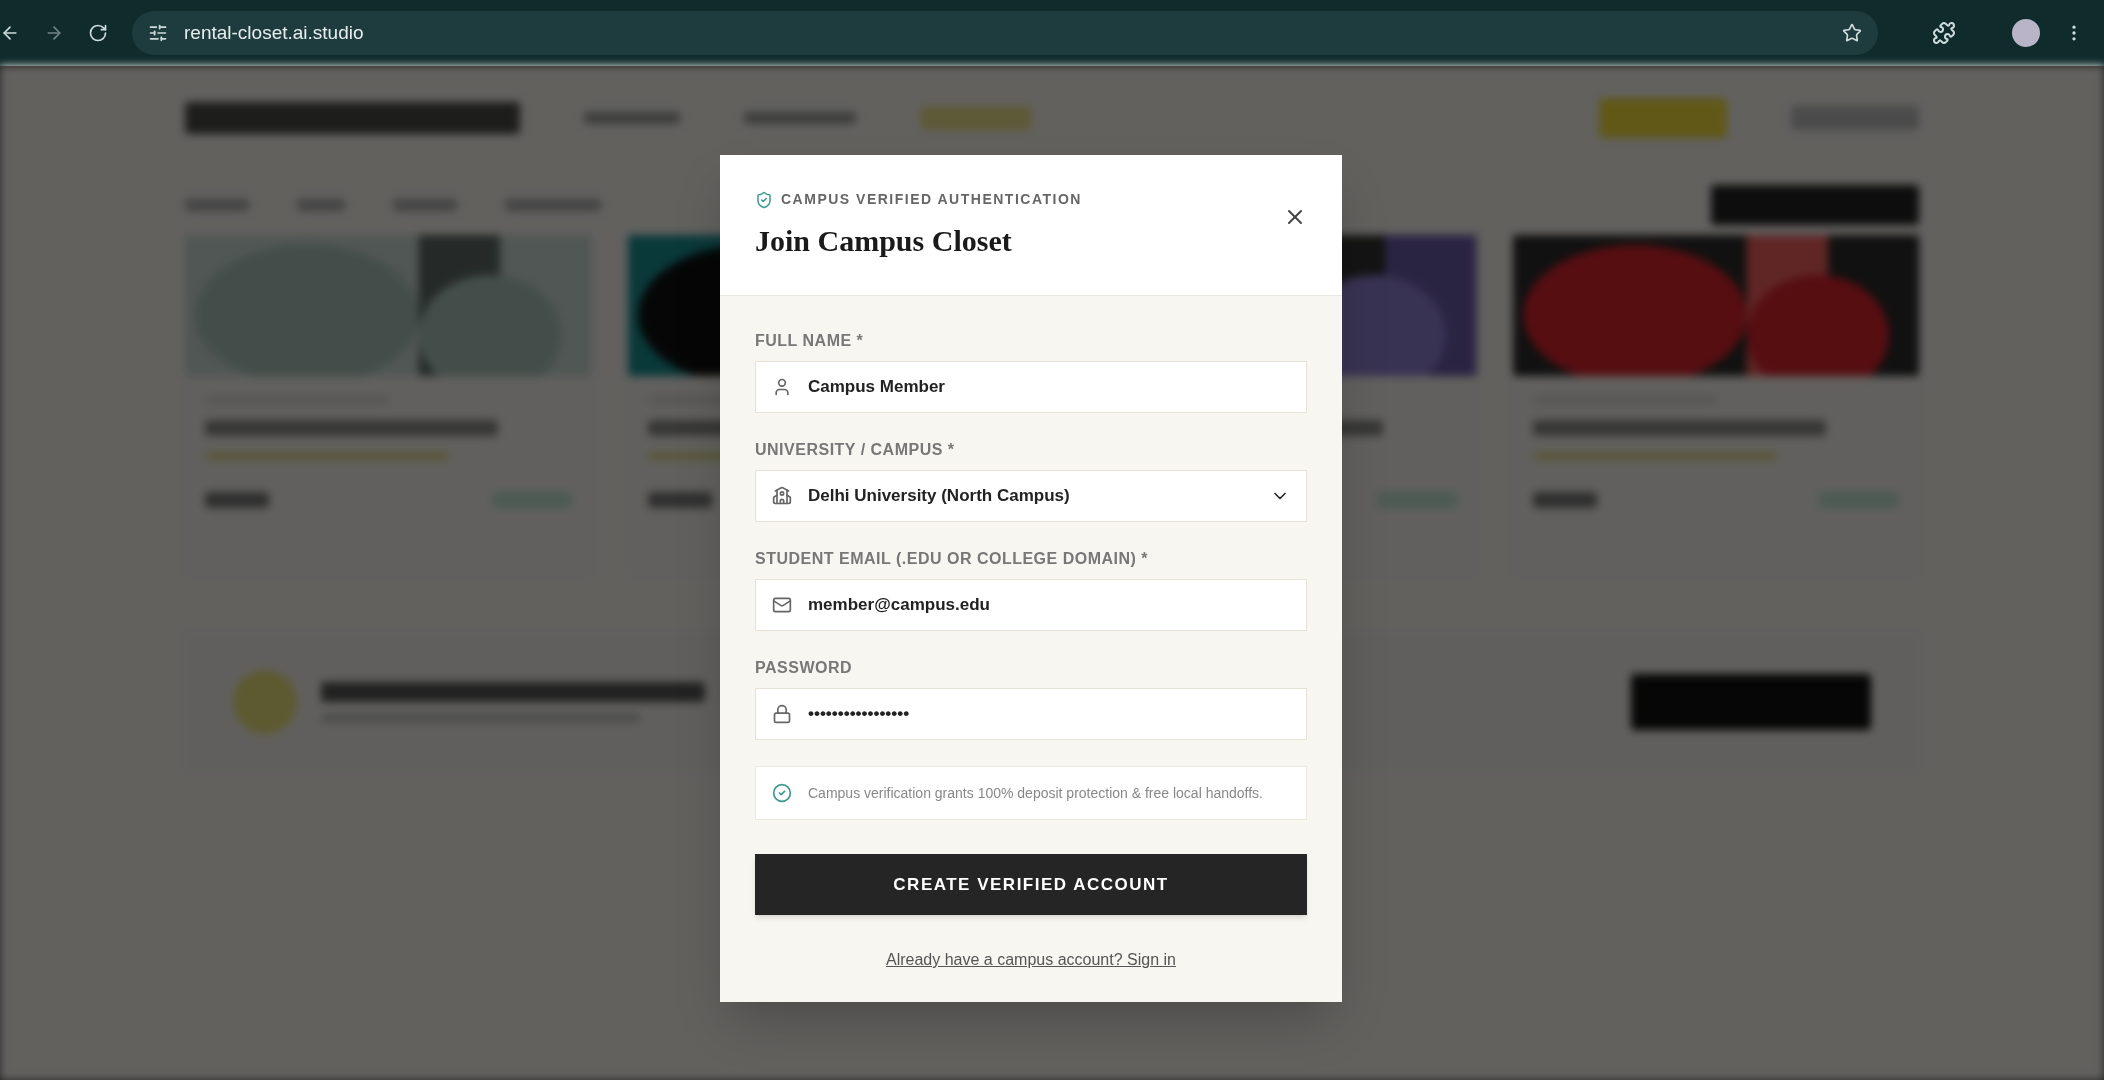  I want to click on create-account-button: CREATE VERIFIED ACCOUNT, so click(1031, 884).